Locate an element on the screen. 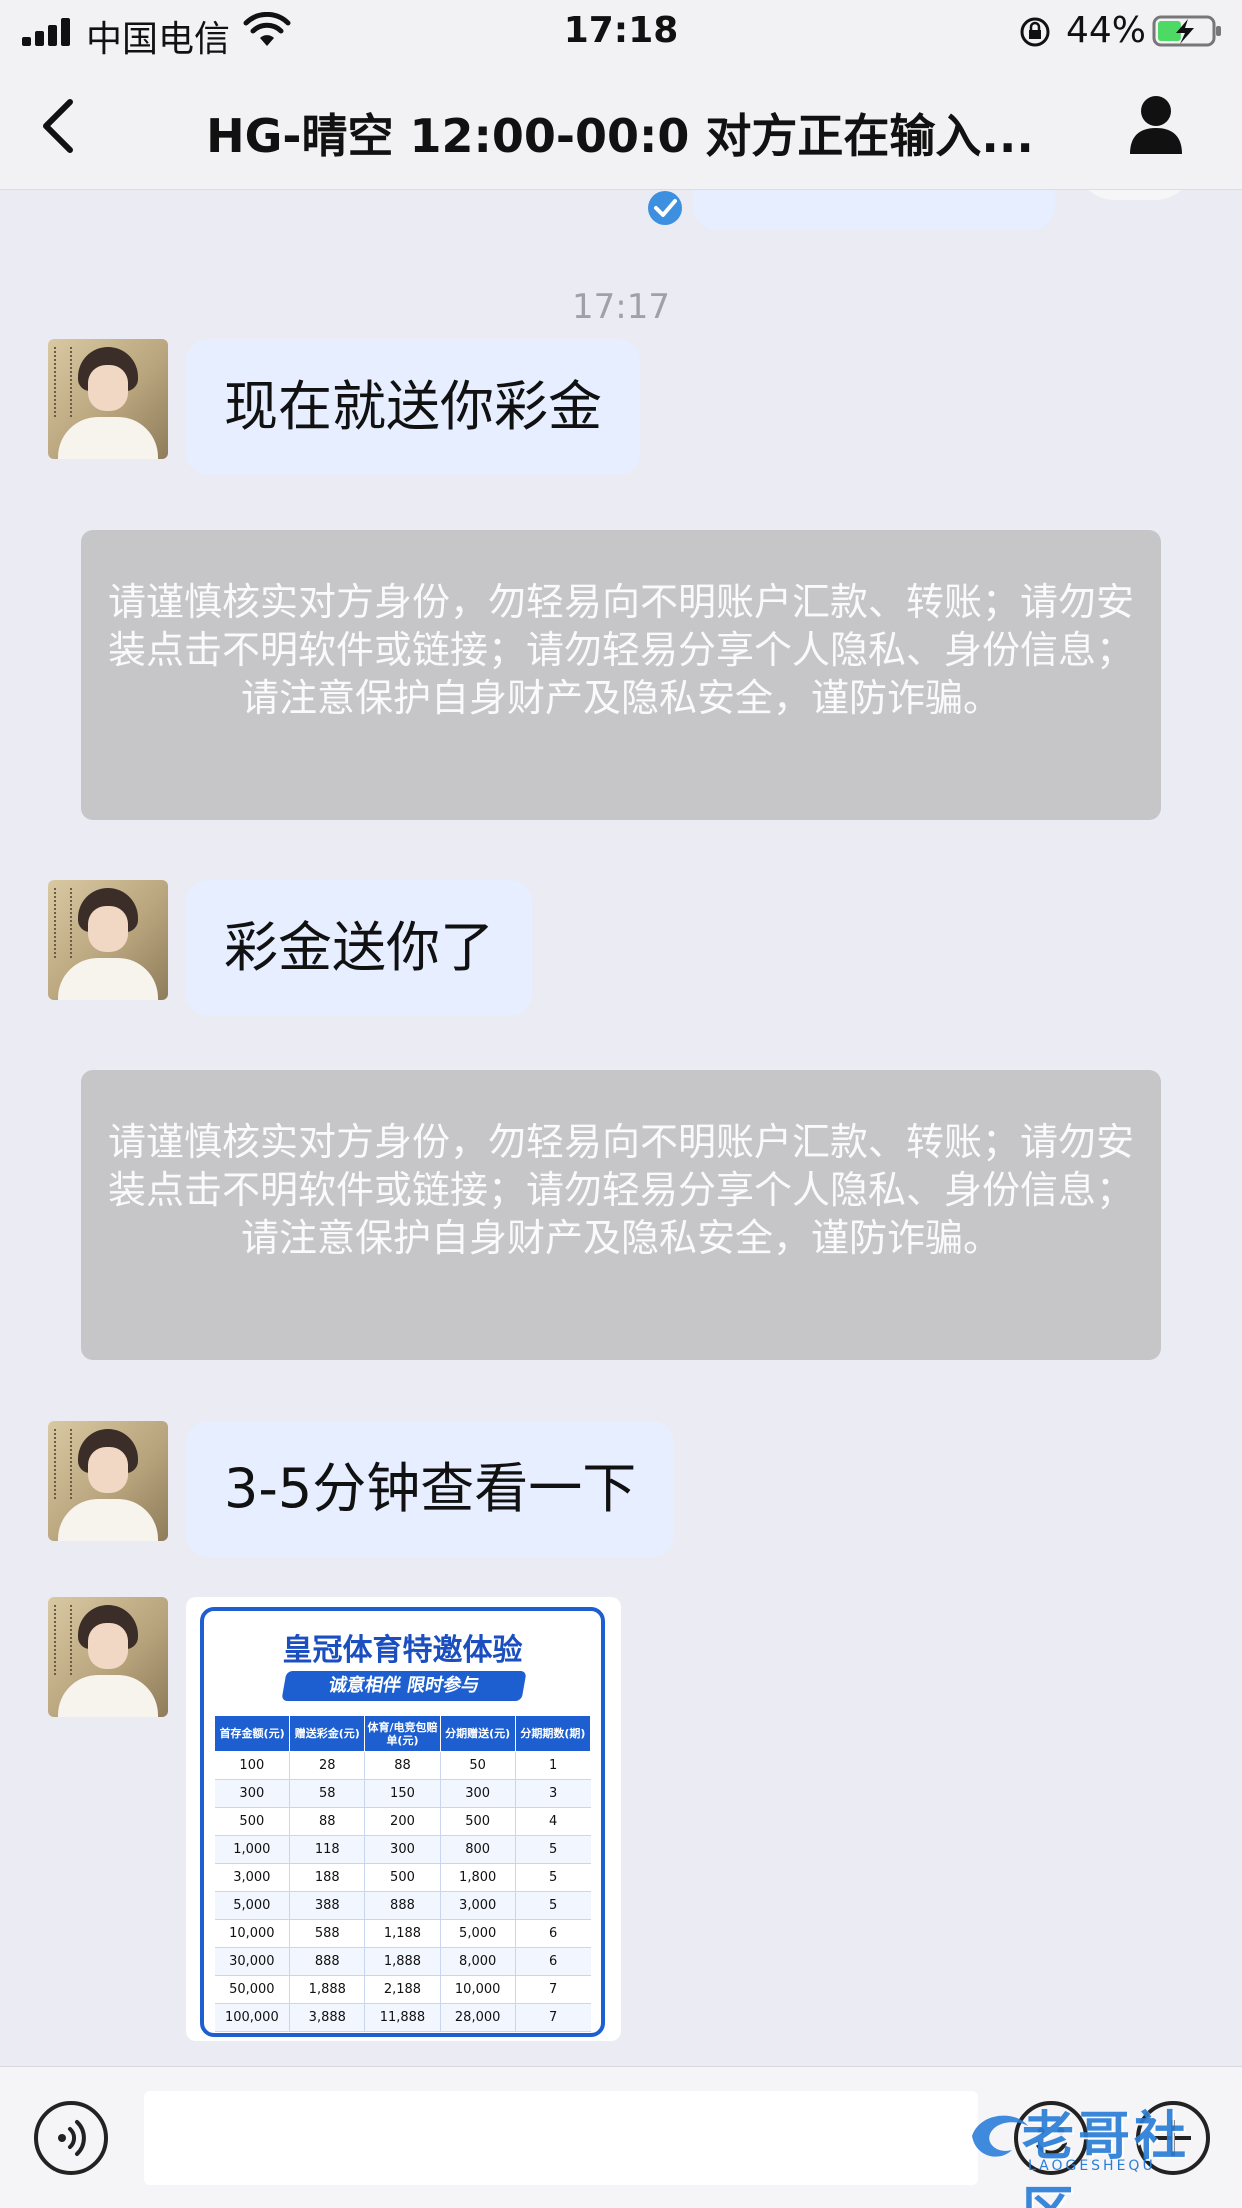 This screenshot has height=2208, width=1242. promo-table-header: 分期赠送(元) is located at coordinates (477, 1733).